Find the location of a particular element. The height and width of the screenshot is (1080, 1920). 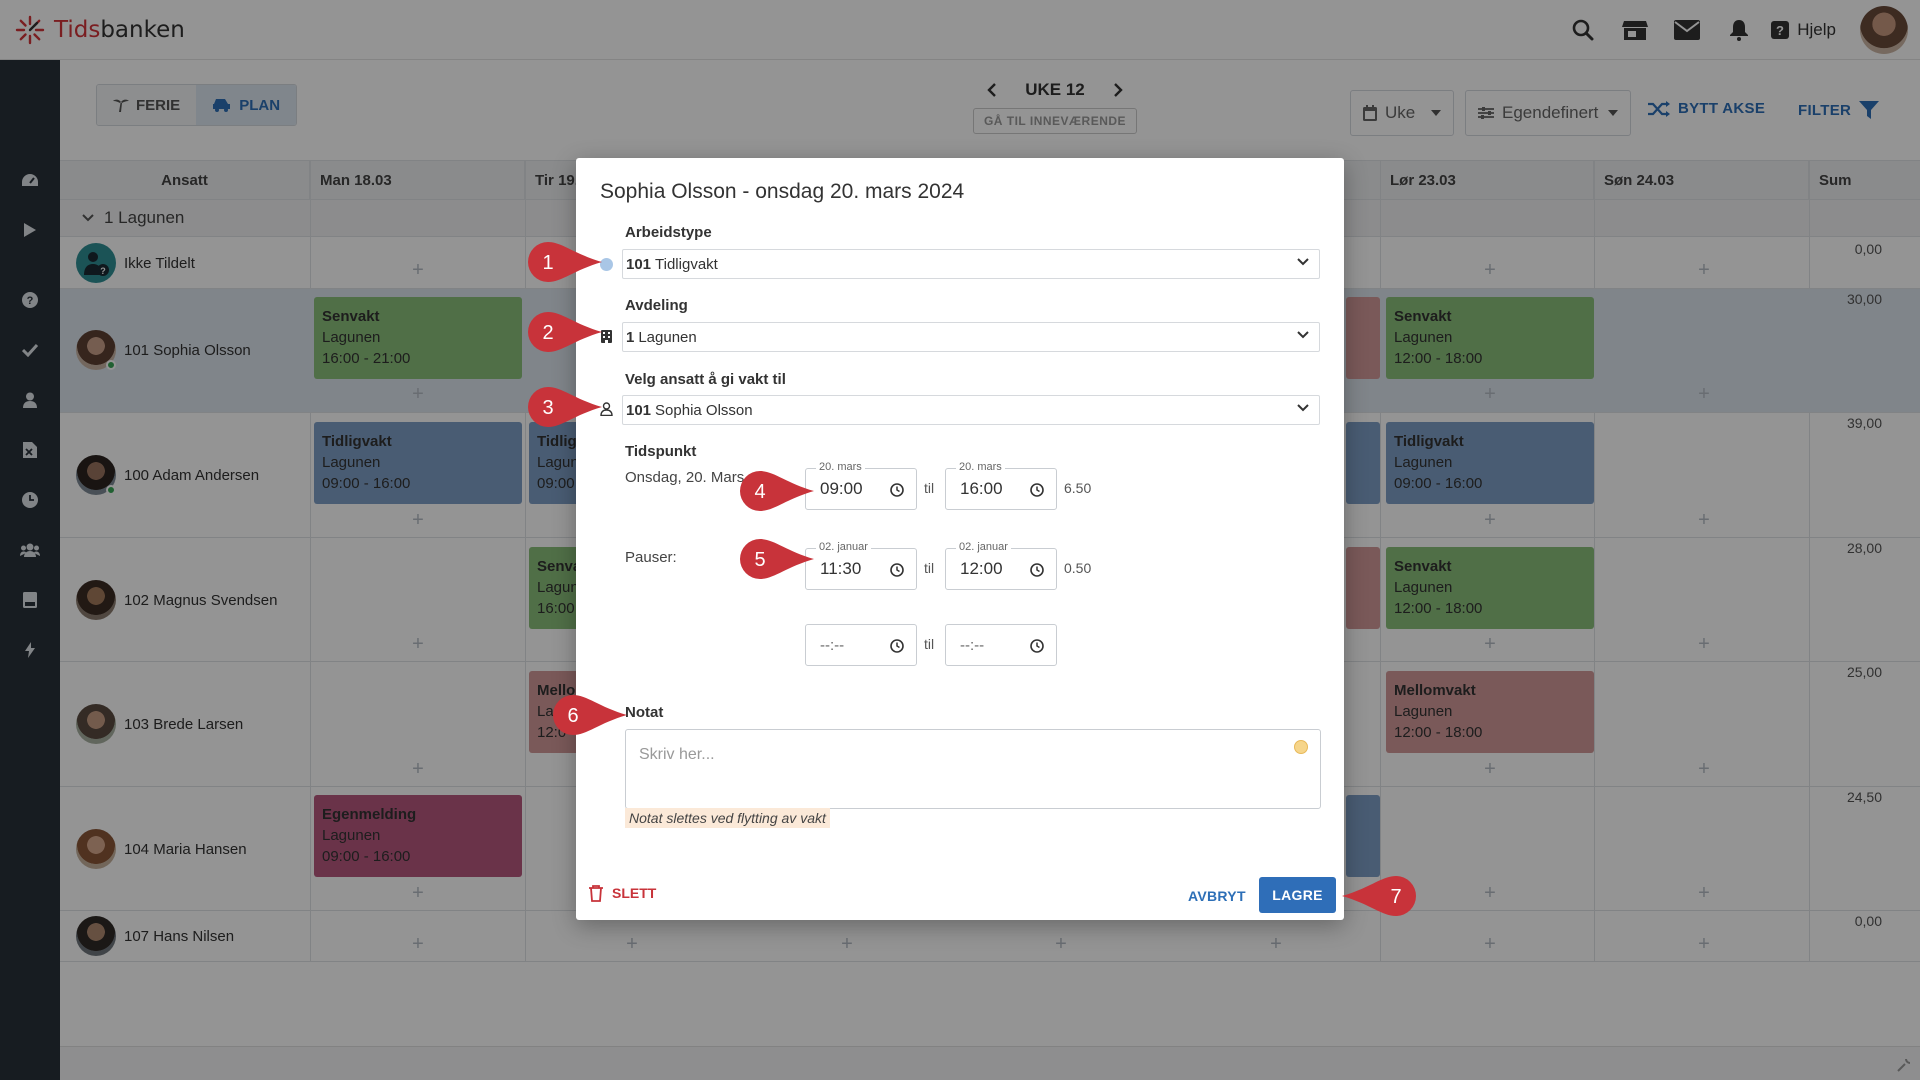

break-start-date-label: 02. januar is located at coordinates (843, 547).